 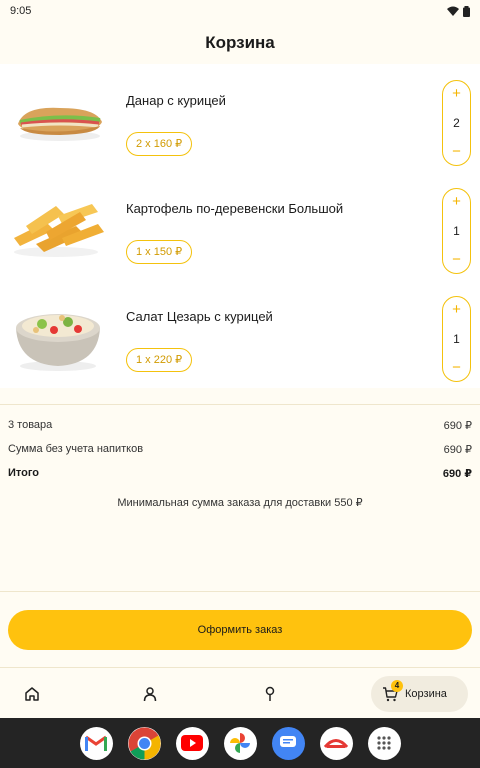 I want to click on wifi-icon, so click(x=453, y=11).